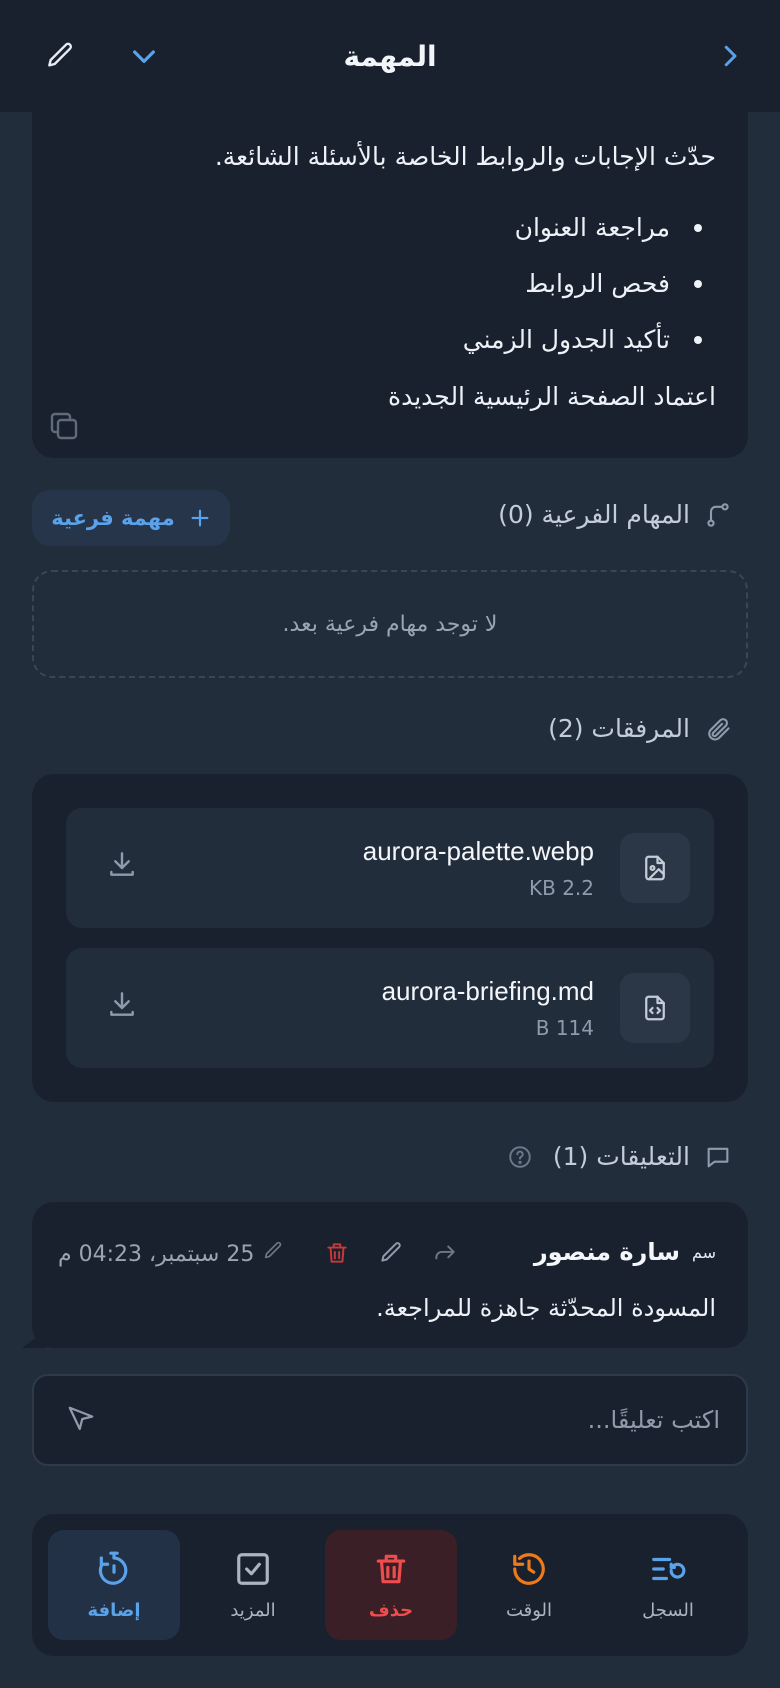 This screenshot has width=780, height=1688. I want to click on reply-button, so click(445, 1255).